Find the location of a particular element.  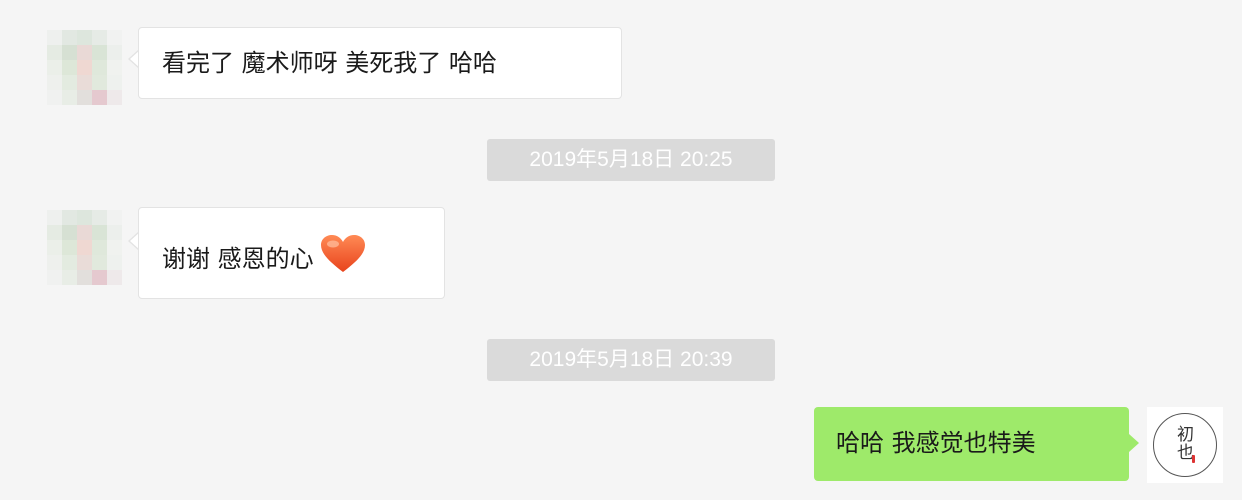

my-avatar: 初 也 is located at coordinates (1185, 445).